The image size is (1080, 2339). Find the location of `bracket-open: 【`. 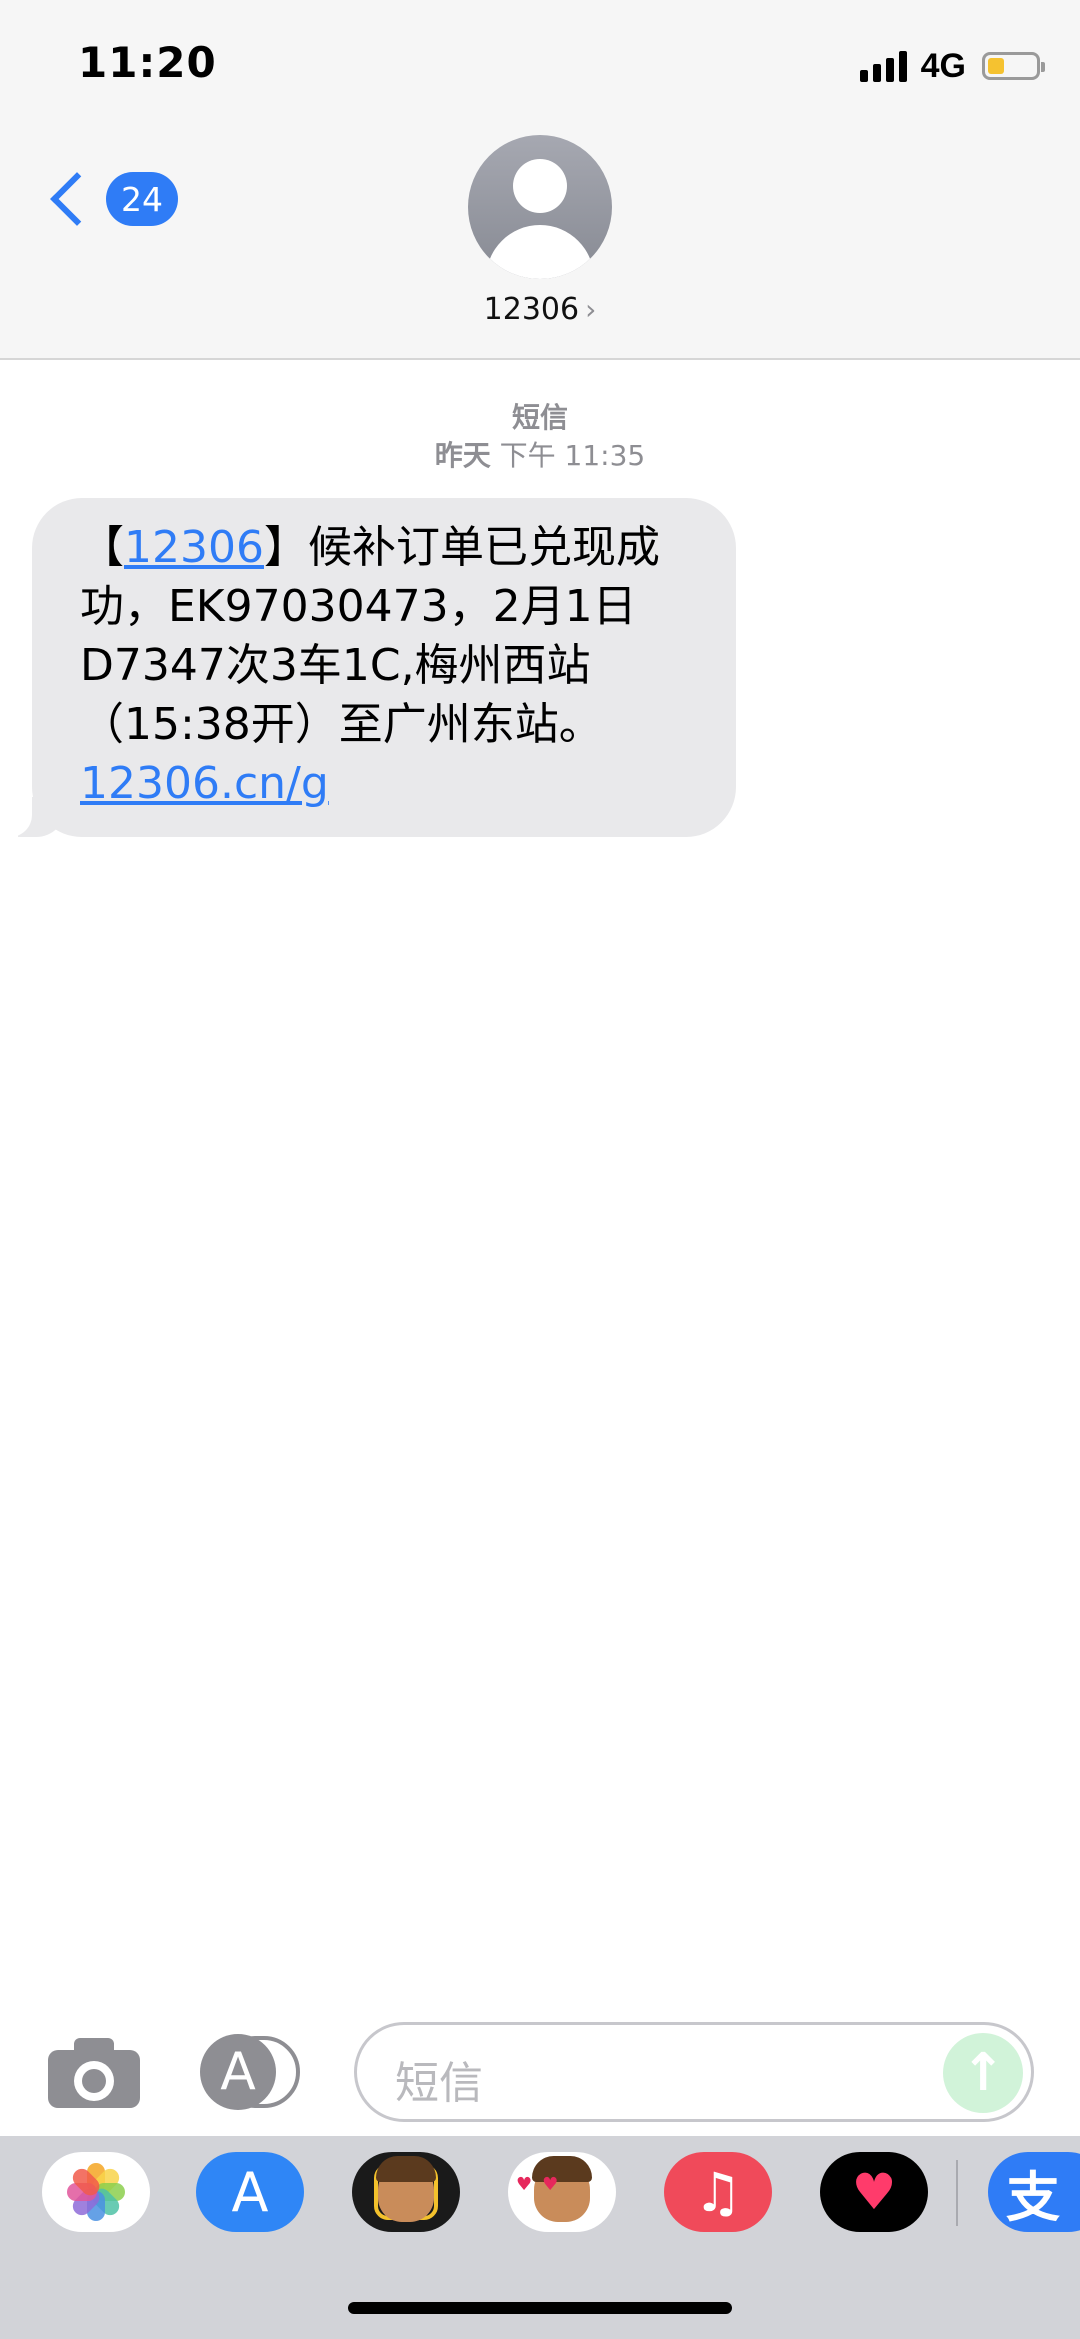

bracket-open: 【 is located at coordinates (102, 547).